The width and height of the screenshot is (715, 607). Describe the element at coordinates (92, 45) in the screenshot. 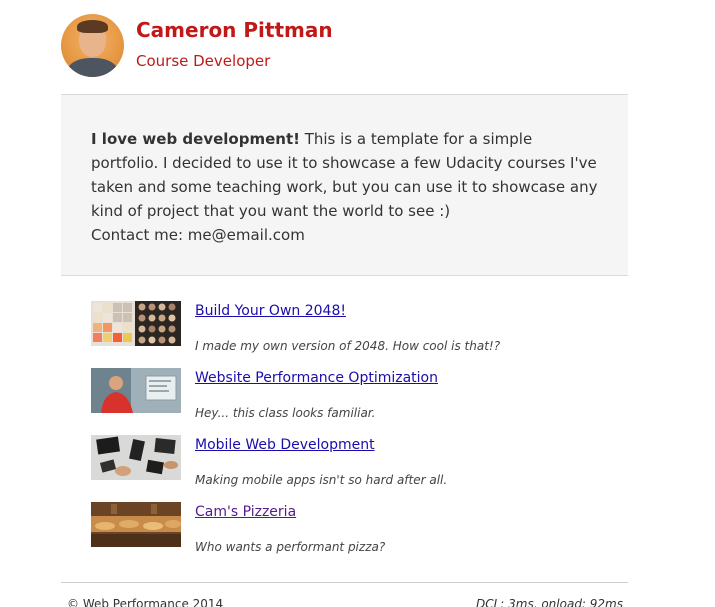

I see `avatar` at that location.